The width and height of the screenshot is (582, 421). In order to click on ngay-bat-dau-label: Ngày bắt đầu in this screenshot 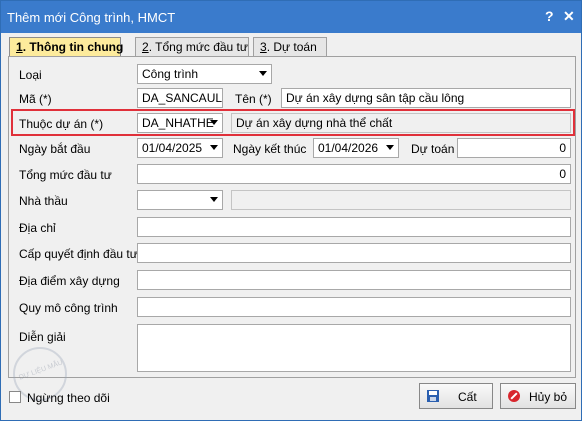, I will do `click(55, 149)`.